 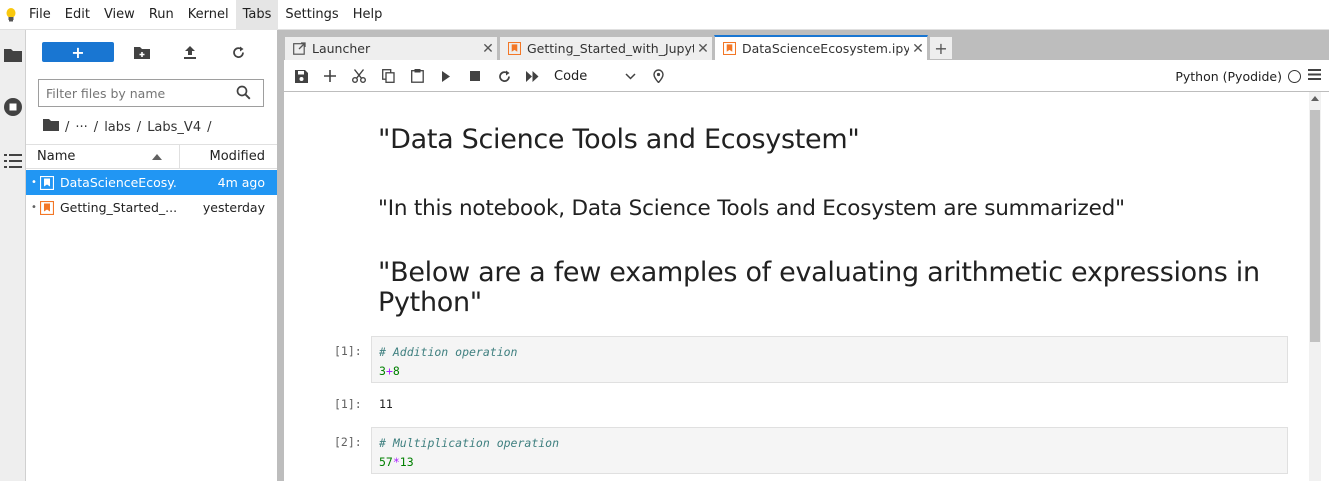 What do you see at coordinates (13, 55) in the screenshot?
I see `folder-icon` at bounding box center [13, 55].